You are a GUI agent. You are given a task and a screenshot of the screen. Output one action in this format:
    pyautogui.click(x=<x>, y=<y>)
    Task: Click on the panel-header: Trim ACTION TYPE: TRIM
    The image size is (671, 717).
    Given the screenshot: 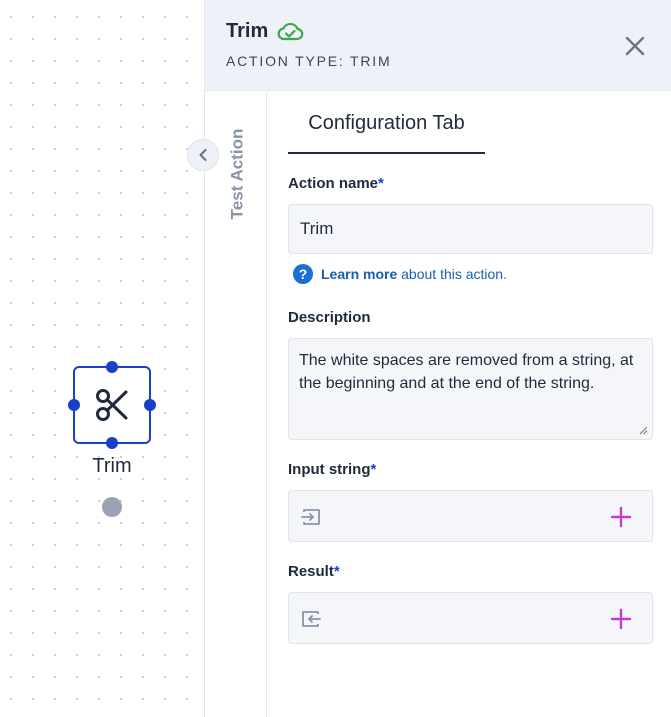 What is the action you would take?
    pyautogui.click(x=438, y=45)
    